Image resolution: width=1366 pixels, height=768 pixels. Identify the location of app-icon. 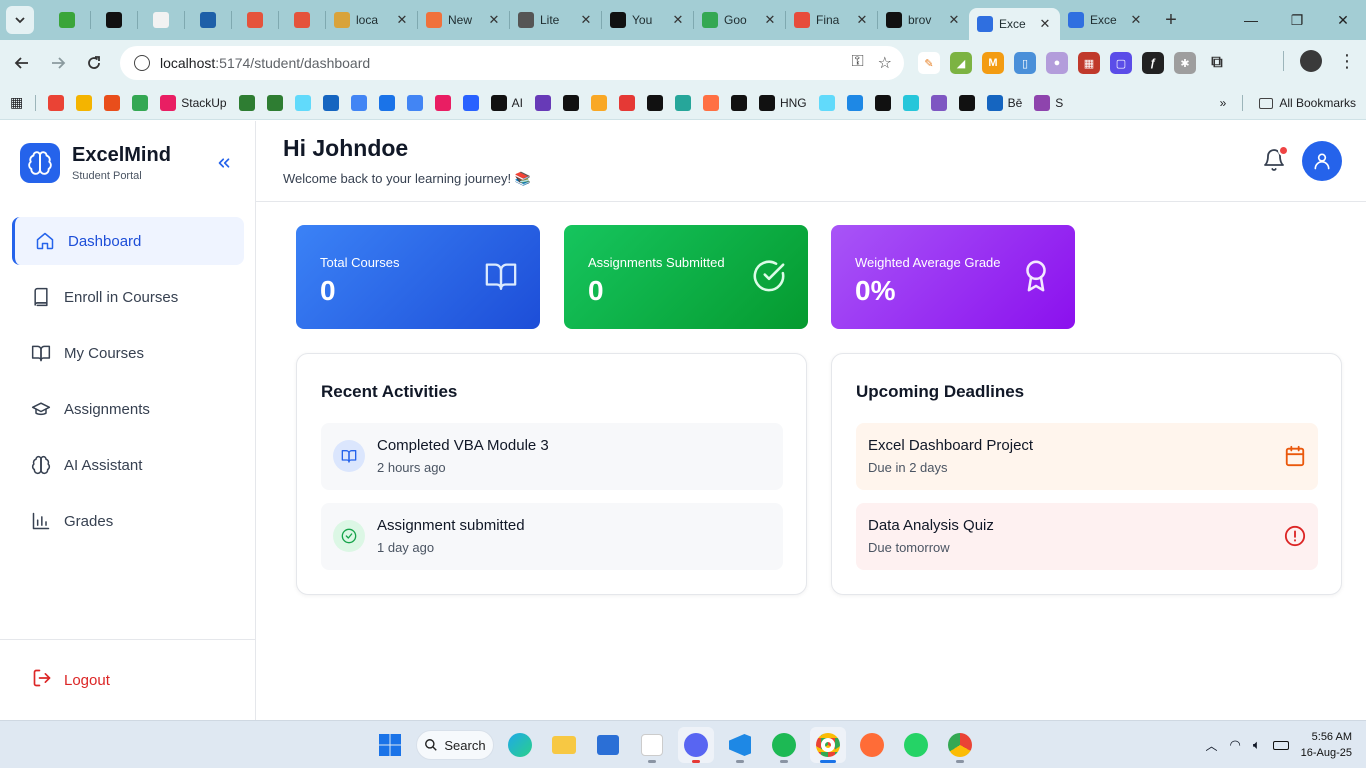
(652, 745).